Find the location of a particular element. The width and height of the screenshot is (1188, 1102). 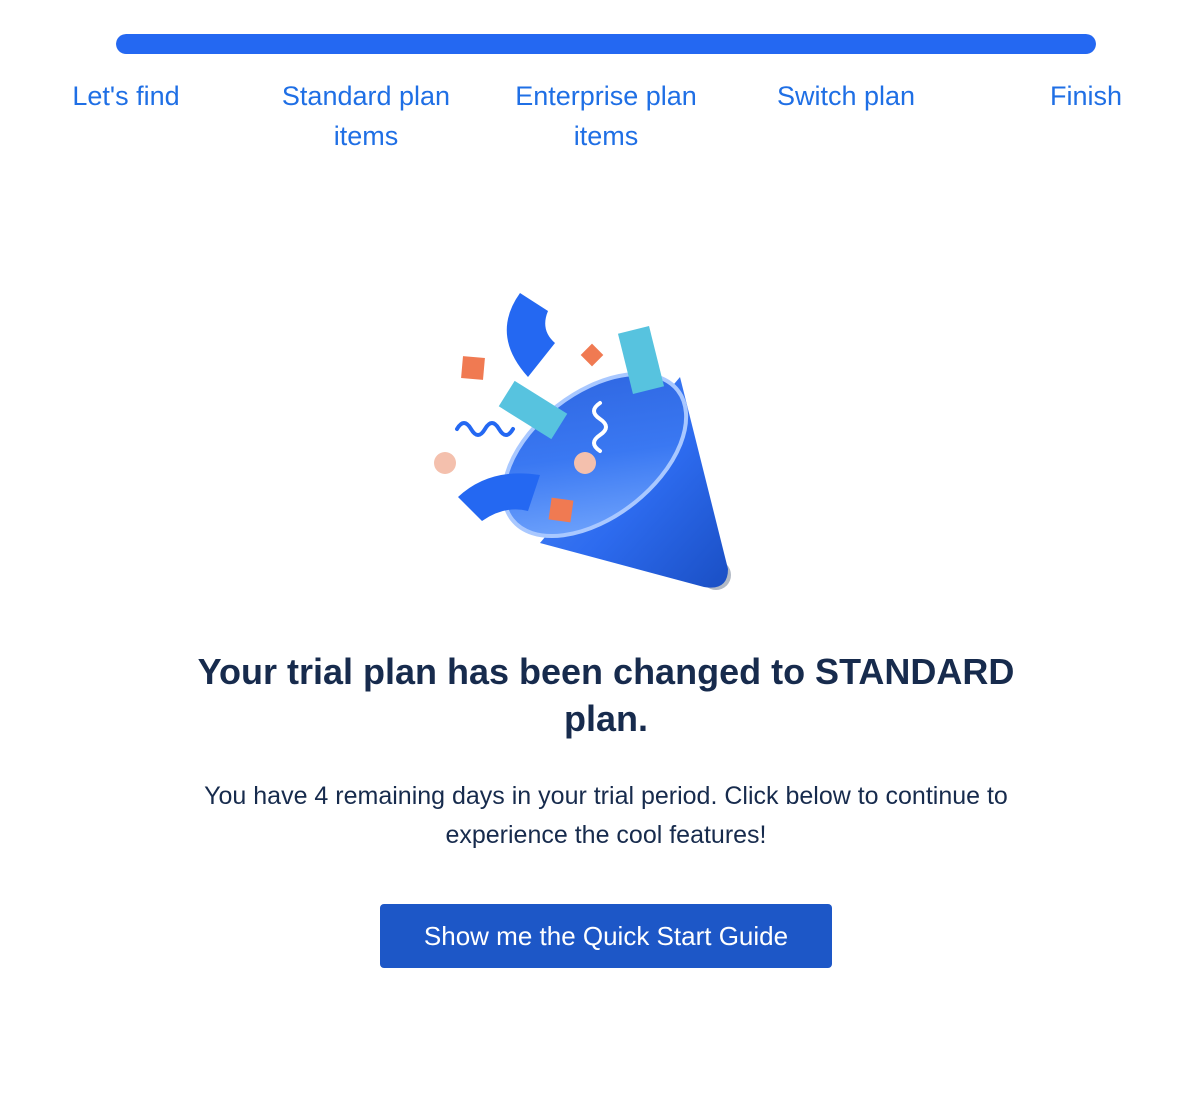

progress-bar-fill is located at coordinates (606, 44).